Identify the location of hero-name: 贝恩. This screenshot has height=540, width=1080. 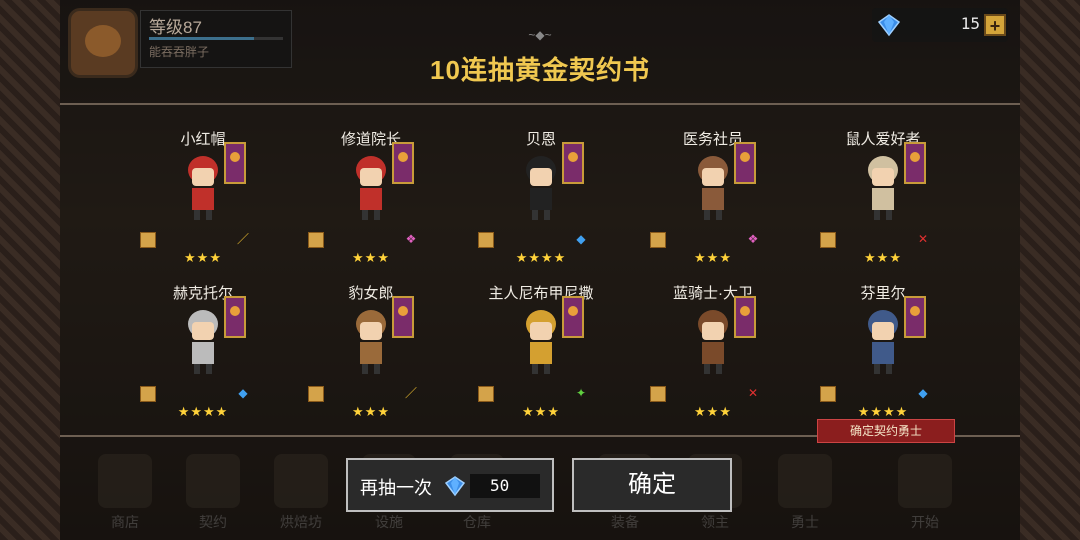
(540, 139).